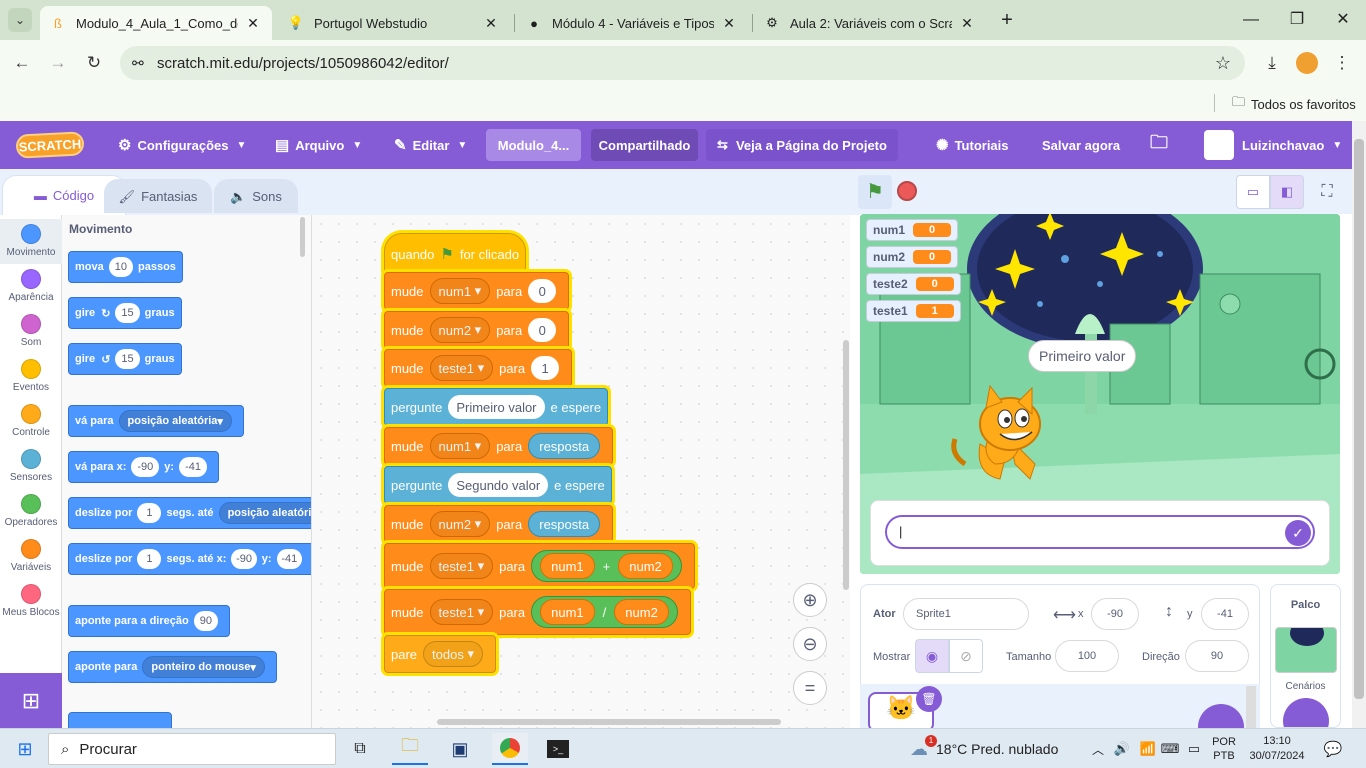  What do you see at coordinates (1359, 424) in the screenshot?
I see `page-scrollbar` at bounding box center [1359, 424].